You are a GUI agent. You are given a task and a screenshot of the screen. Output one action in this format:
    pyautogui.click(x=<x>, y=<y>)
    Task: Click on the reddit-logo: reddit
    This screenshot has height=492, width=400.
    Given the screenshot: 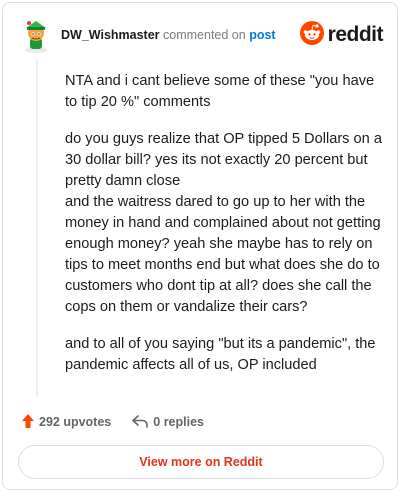 What is the action you would take?
    pyautogui.click(x=341, y=35)
    